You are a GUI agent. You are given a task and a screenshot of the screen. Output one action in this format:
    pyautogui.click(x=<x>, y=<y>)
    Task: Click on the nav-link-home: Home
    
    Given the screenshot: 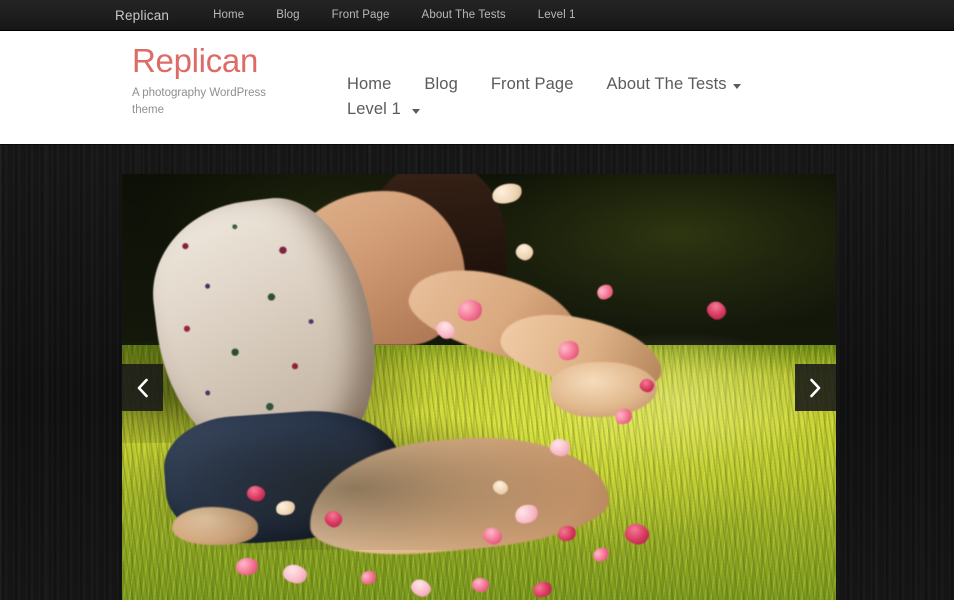 What is the action you would take?
    pyautogui.click(x=369, y=84)
    